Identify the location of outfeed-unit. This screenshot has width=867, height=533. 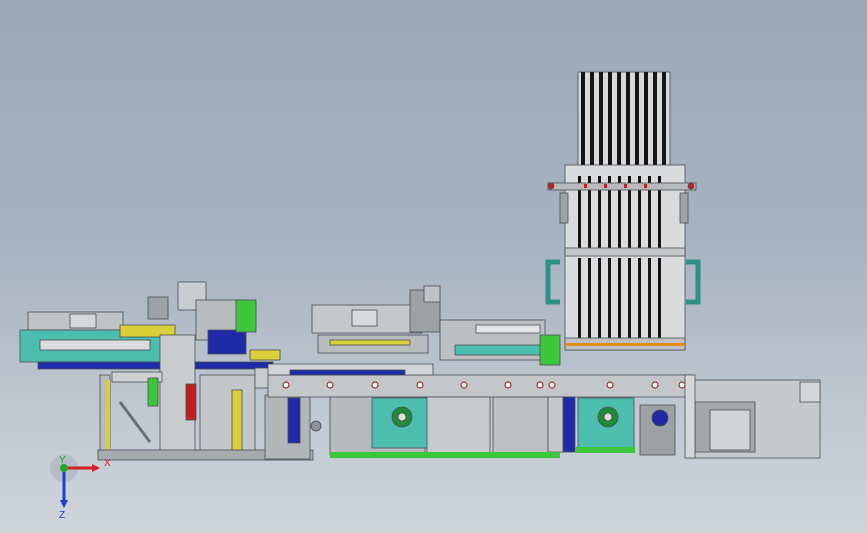
(752, 416).